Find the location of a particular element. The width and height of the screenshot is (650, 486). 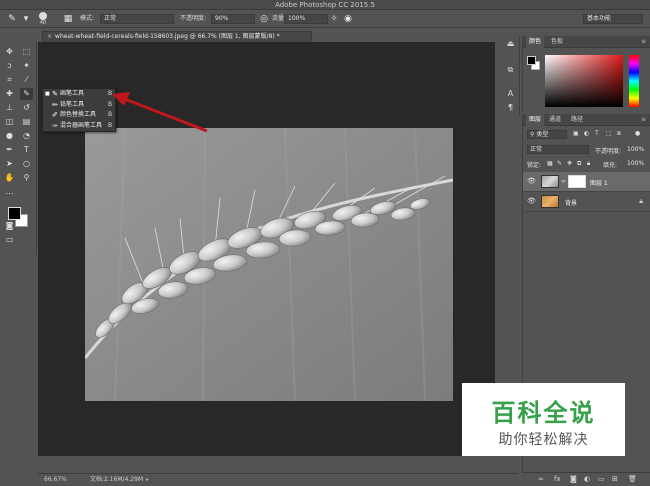

mode-select: 正常 is located at coordinates (137, 19).